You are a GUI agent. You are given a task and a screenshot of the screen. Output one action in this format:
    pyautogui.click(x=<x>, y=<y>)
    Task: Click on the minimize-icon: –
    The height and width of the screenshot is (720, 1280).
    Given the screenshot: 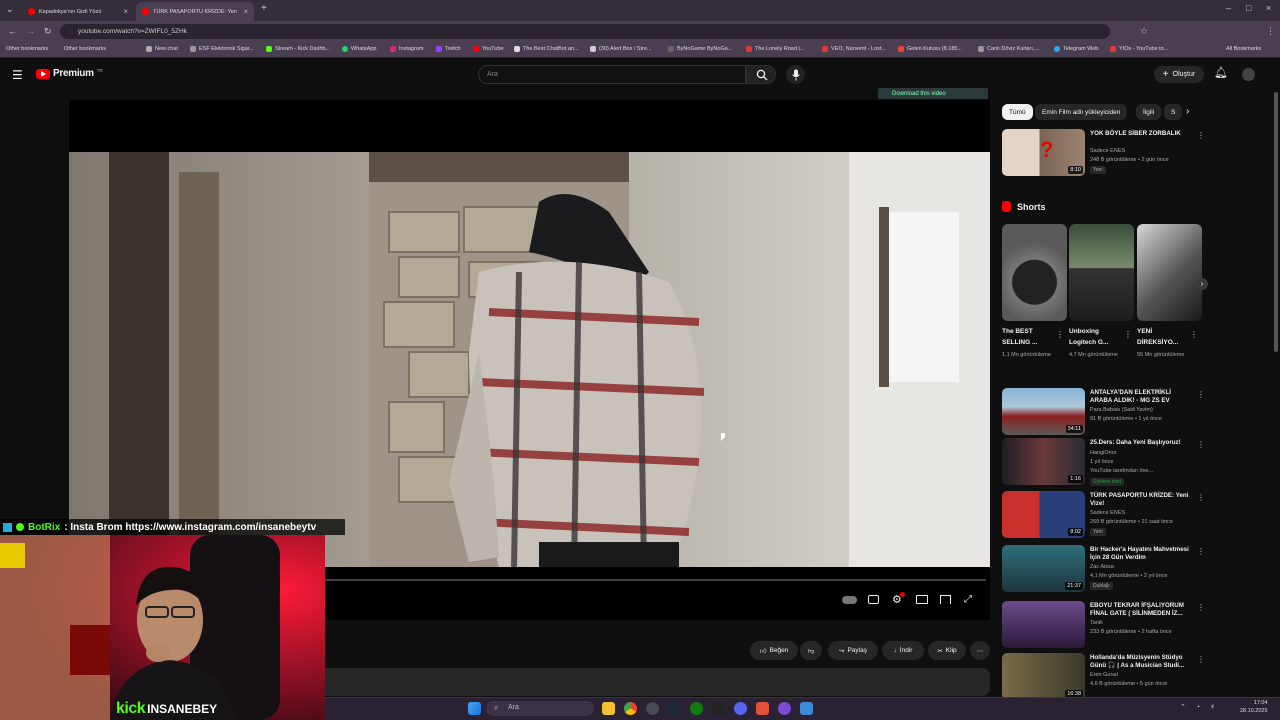 What is the action you would take?
    pyautogui.click(x=1228, y=8)
    